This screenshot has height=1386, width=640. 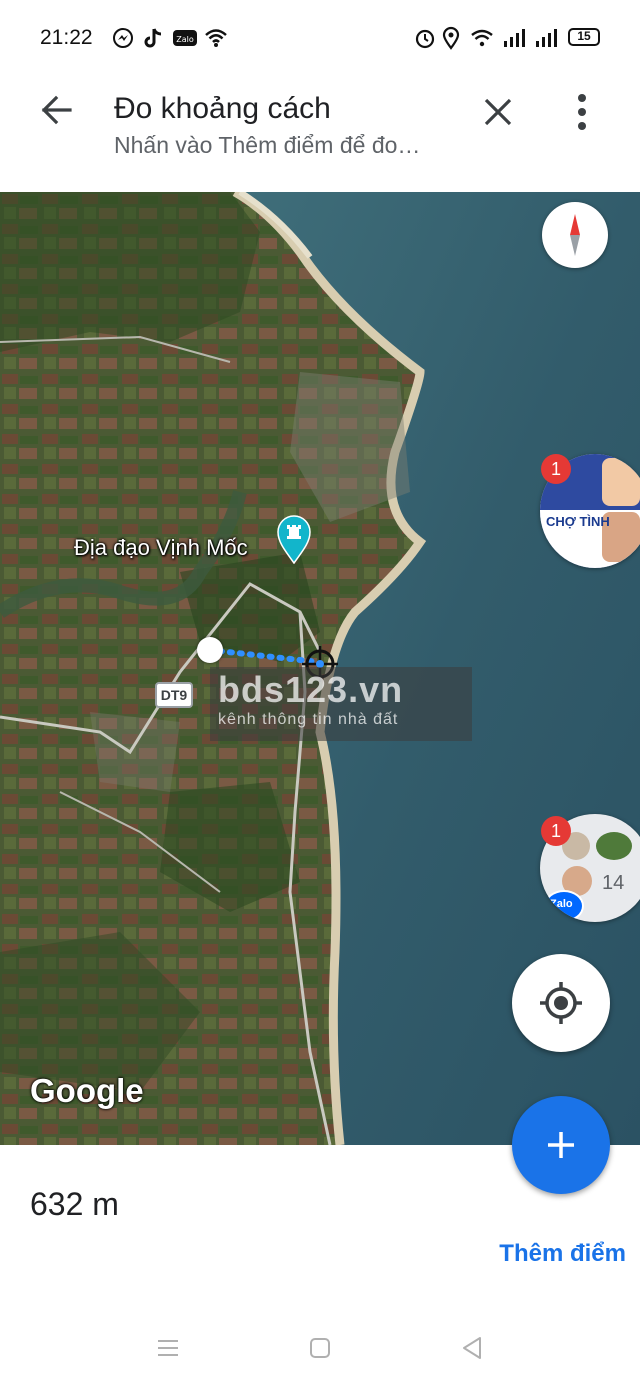 What do you see at coordinates (87, 1090) in the screenshot?
I see `google-logo: Google` at bounding box center [87, 1090].